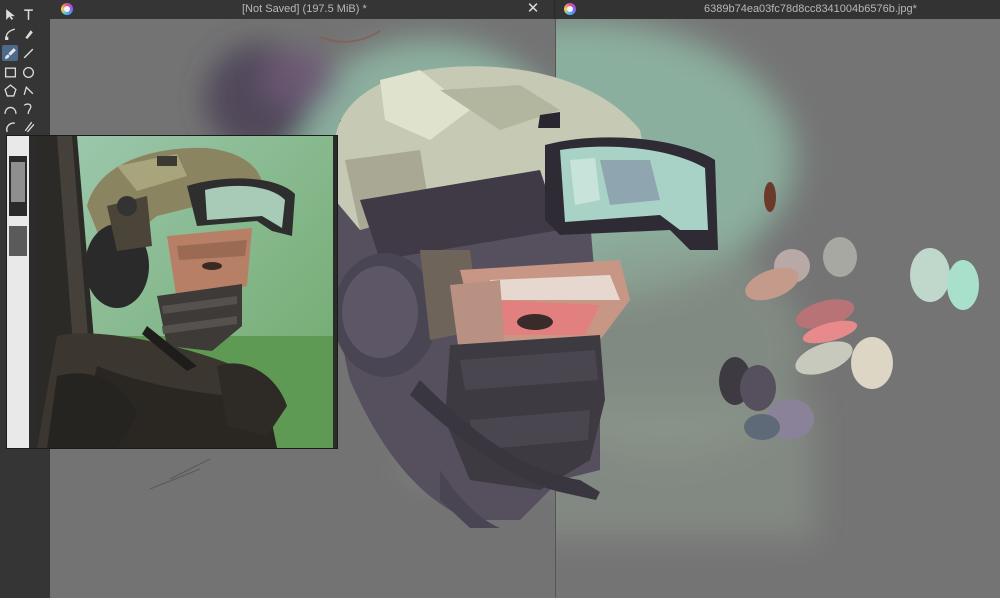 The height and width of the screenshot is (598, 1000). What do you see at coordinates (18, 292) in the screenshot?
I see `reference-thumbnail-strip` at bounding box center [18, 292].